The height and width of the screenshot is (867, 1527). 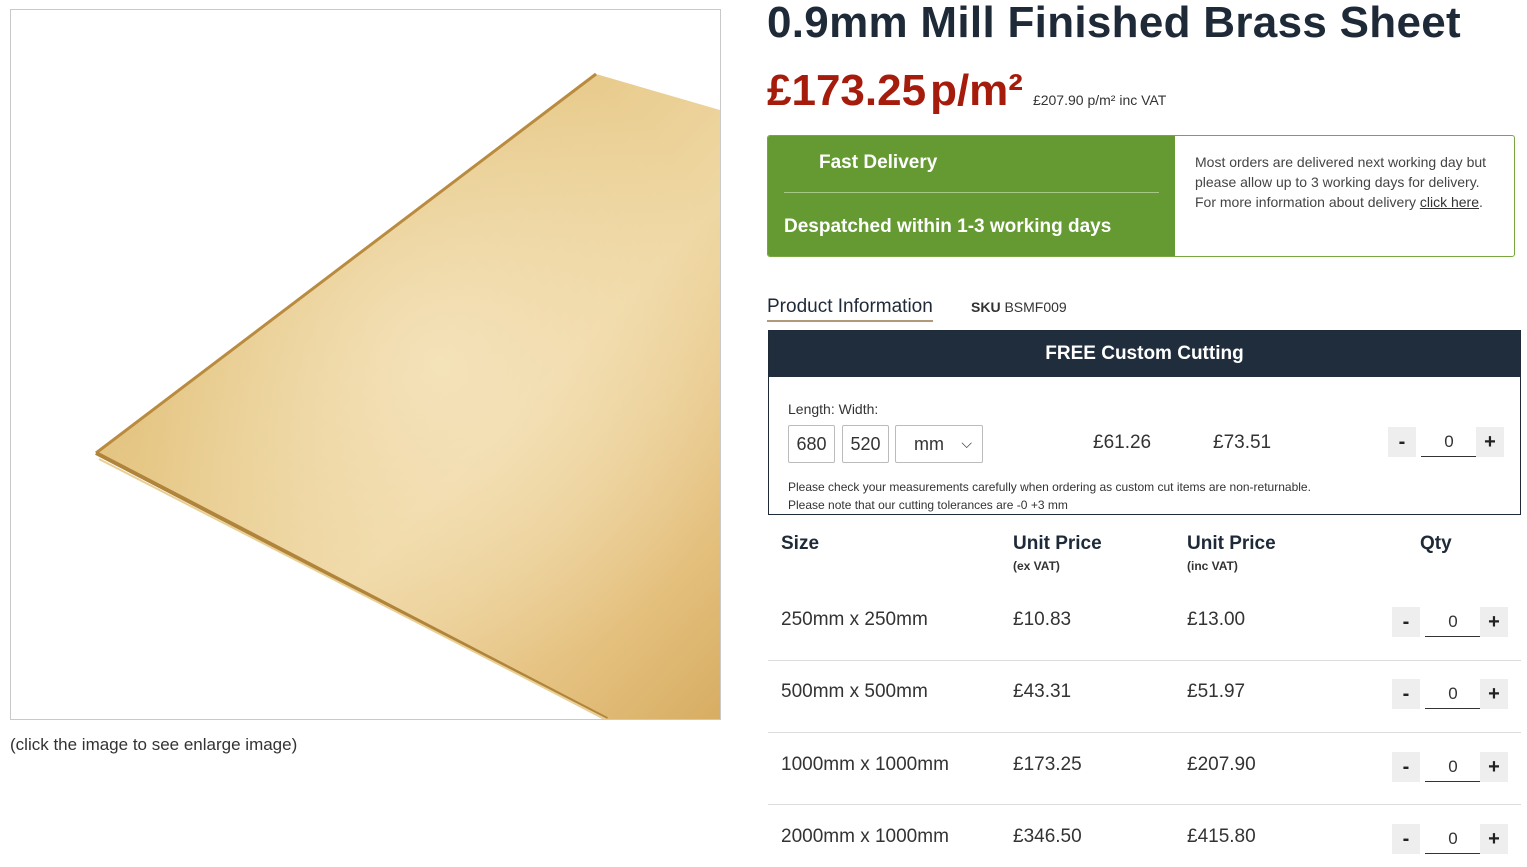 I want to click on sku: SKU BSMF009, so click(x=1019, y=307).